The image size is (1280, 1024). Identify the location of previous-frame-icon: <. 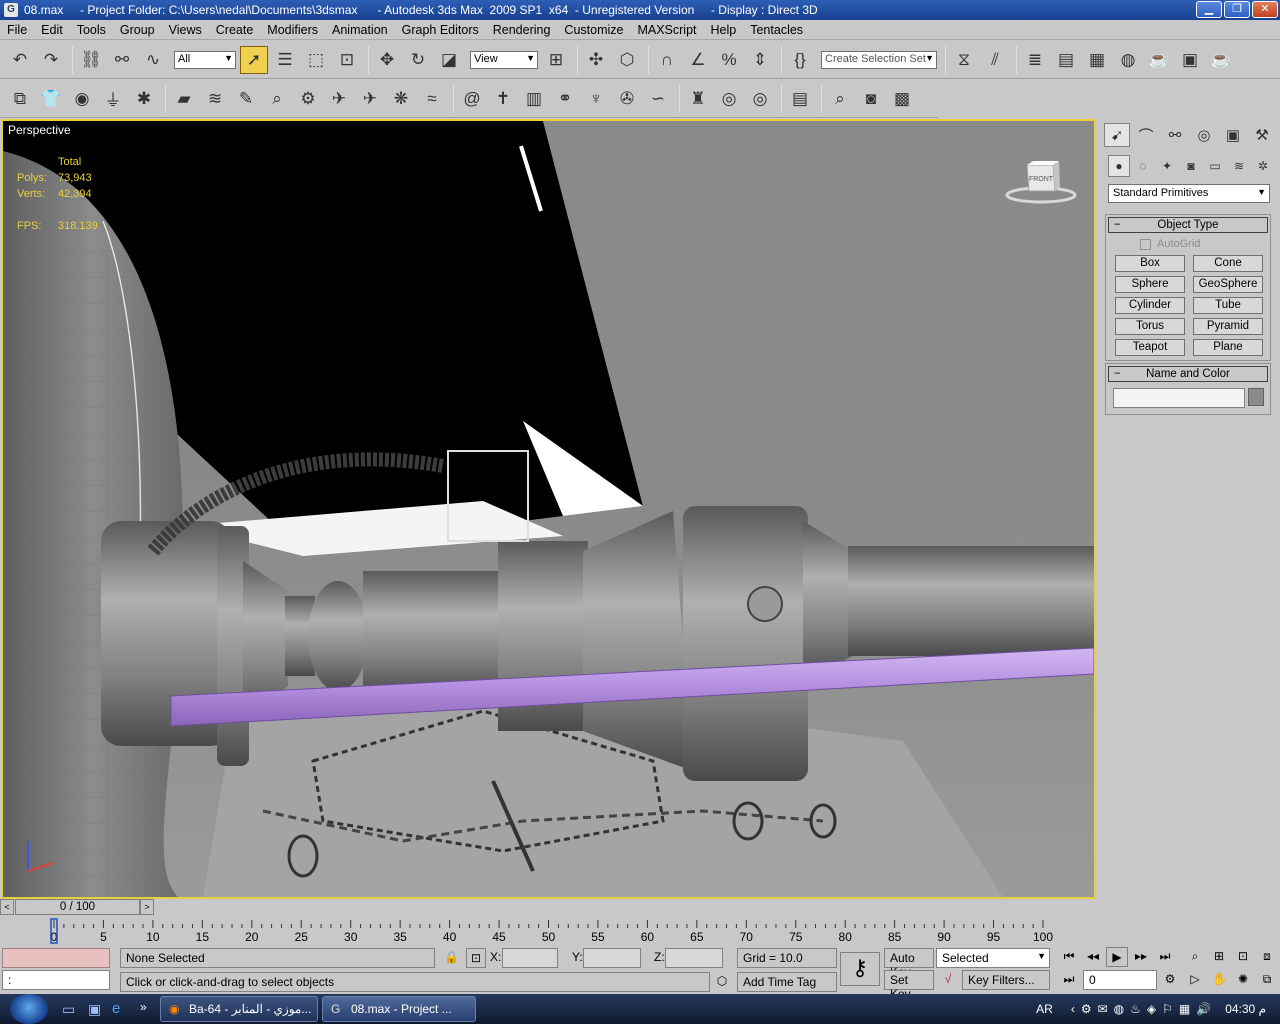
(7, 907).